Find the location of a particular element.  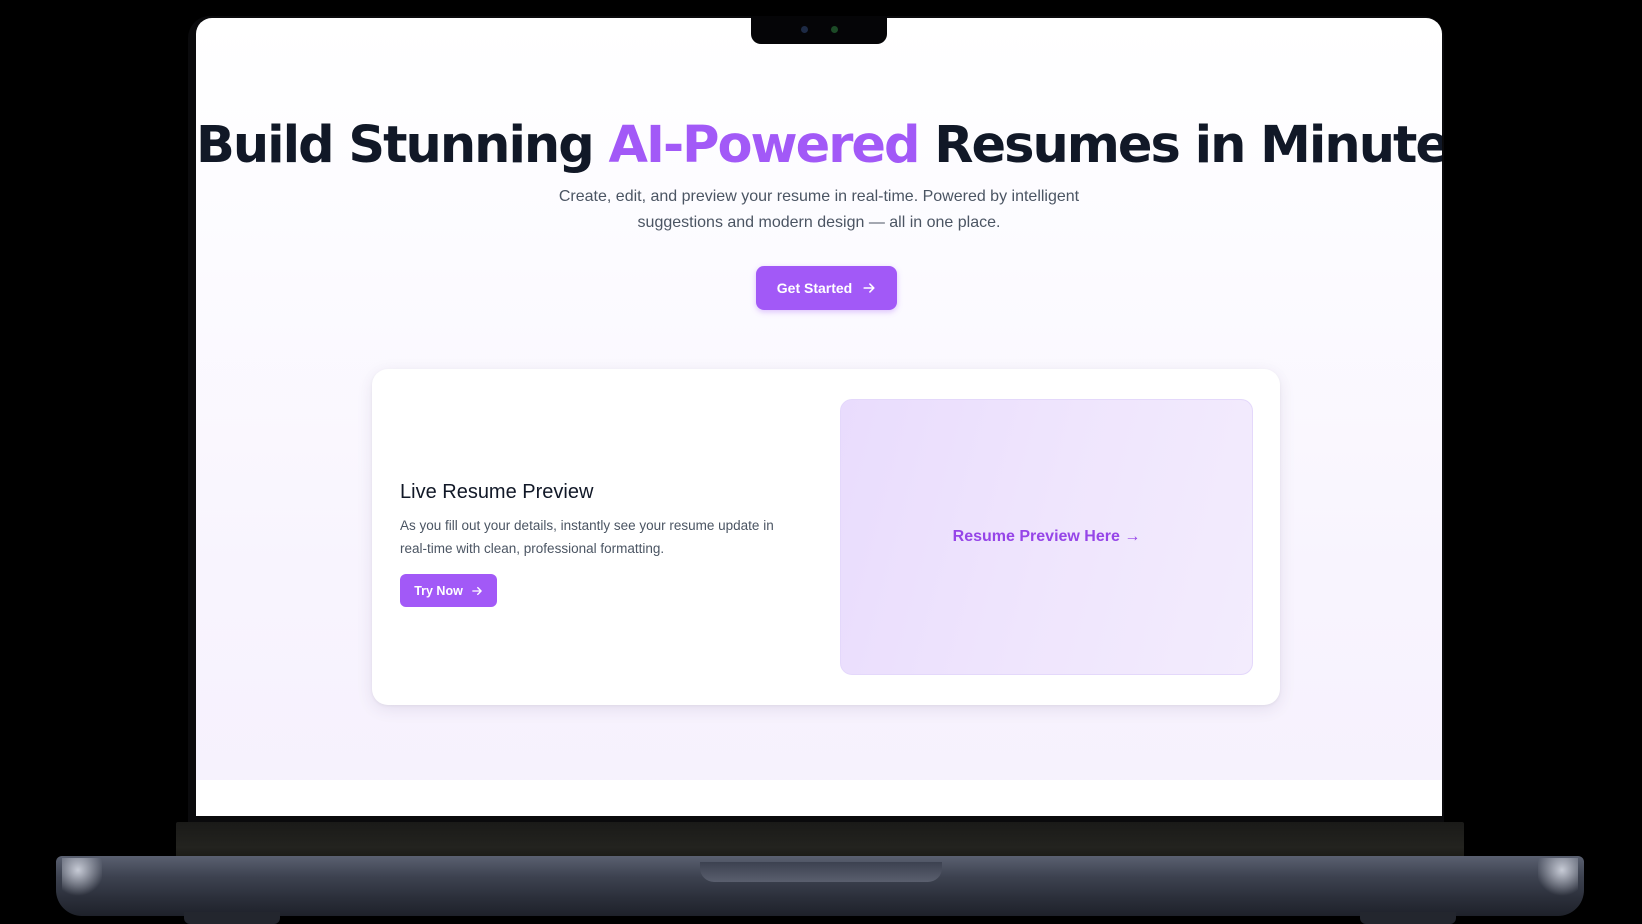

hero-title-end: Resumes in Minutes is located at coordinates (1180, 145).